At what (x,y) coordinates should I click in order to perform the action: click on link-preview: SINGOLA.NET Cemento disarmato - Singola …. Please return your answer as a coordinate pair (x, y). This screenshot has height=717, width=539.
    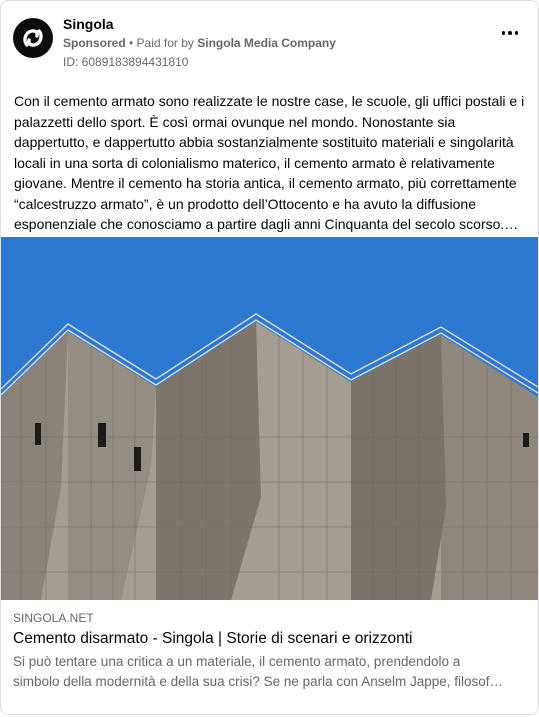
    Looking at the image, I should click on (270, 651).